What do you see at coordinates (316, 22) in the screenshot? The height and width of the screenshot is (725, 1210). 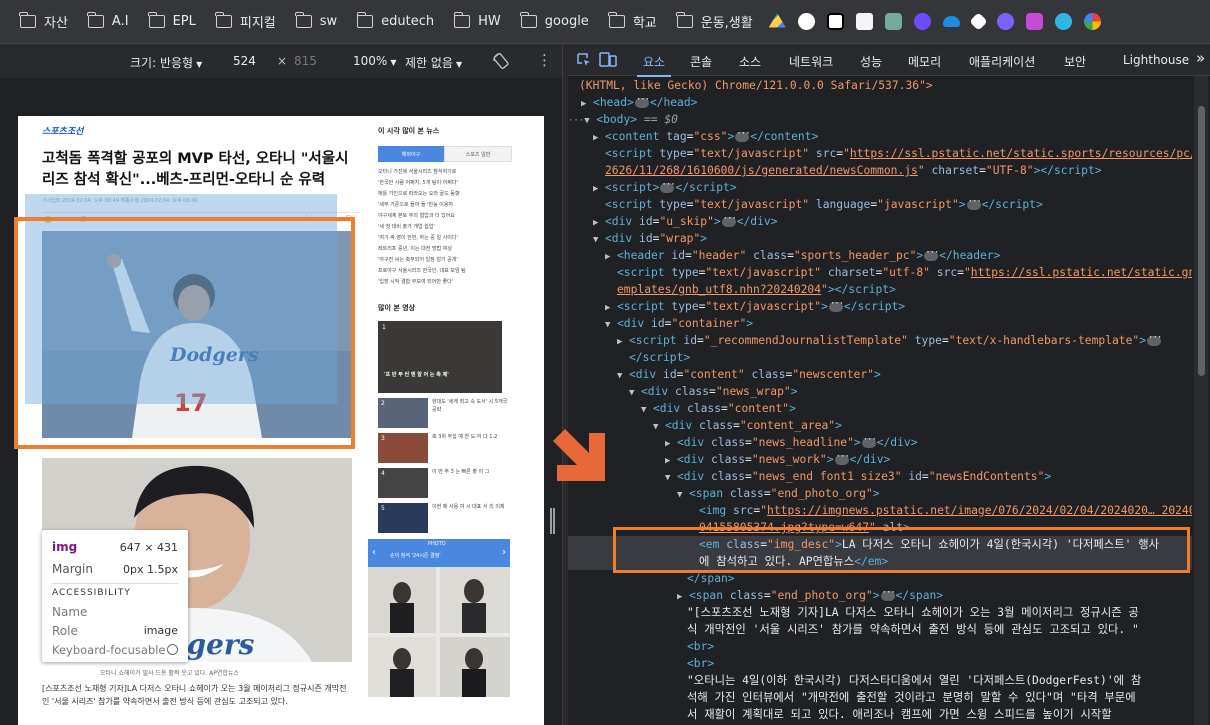 I see `bookmark-folder-5: sw` at bounding box center [316, 22].